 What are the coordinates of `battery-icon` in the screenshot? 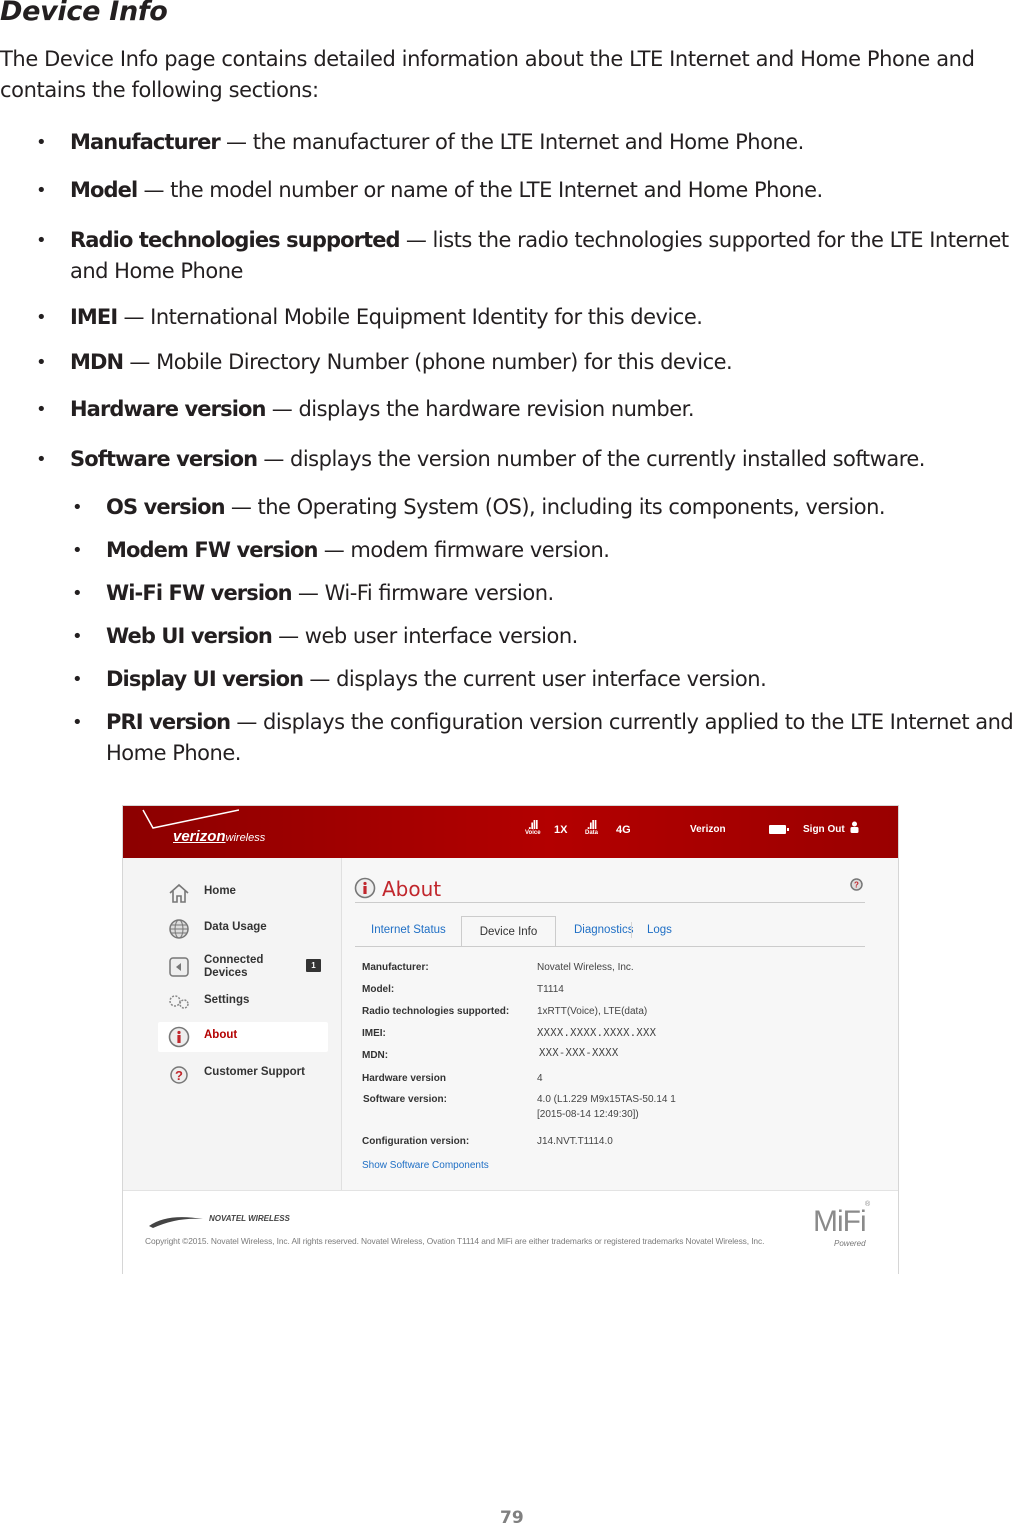 It's located at (779, 829).